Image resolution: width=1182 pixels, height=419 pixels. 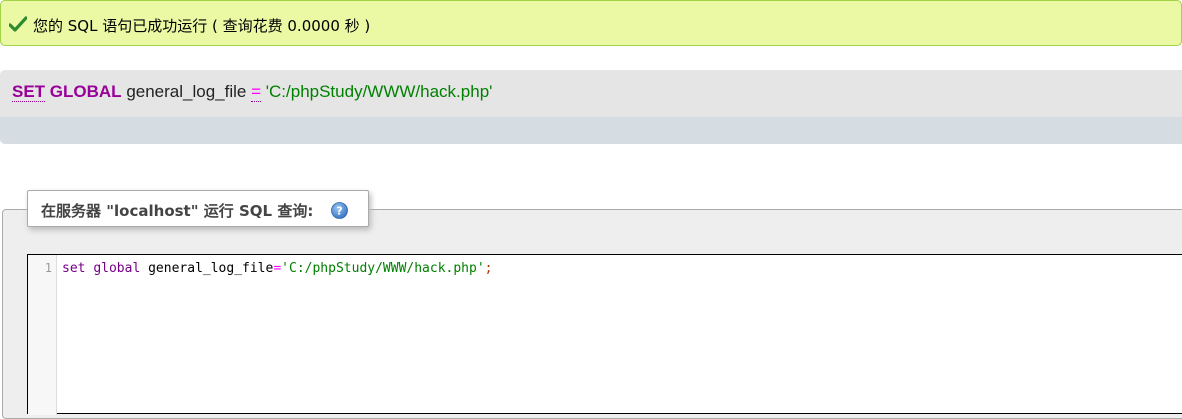 I want to click on sql-operator-link: =, so click(x=256, y=92).